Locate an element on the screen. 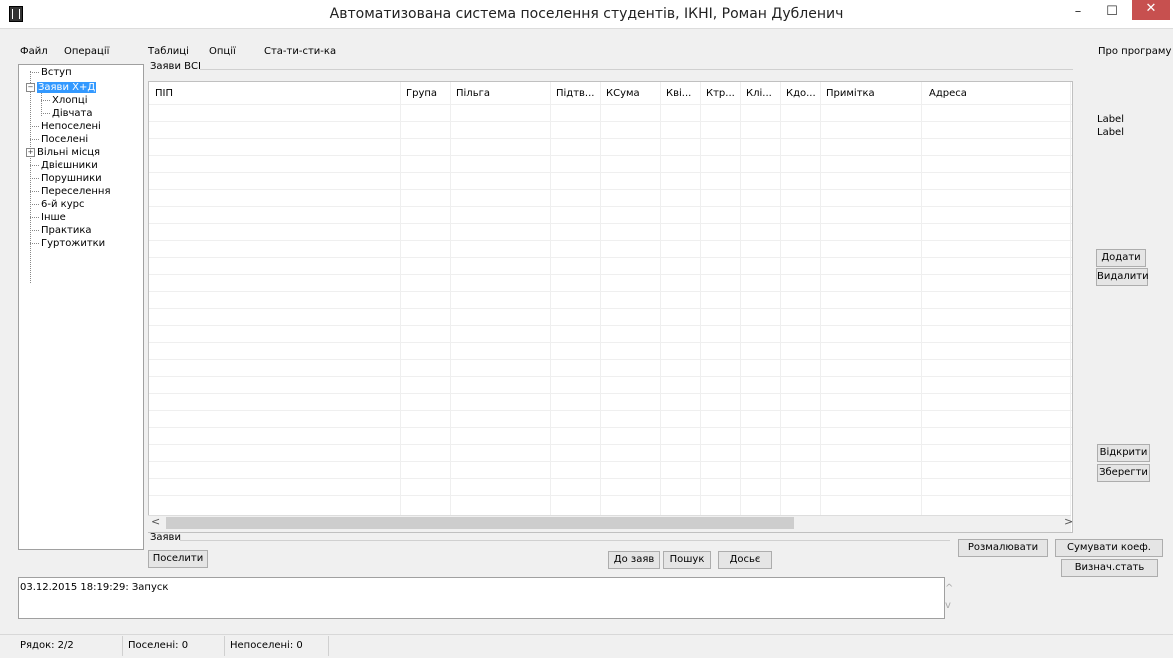 The width and height of the screenshot is (1173, 658). tree-item-resettlement: Переселення is located at coordinates (70, 191).